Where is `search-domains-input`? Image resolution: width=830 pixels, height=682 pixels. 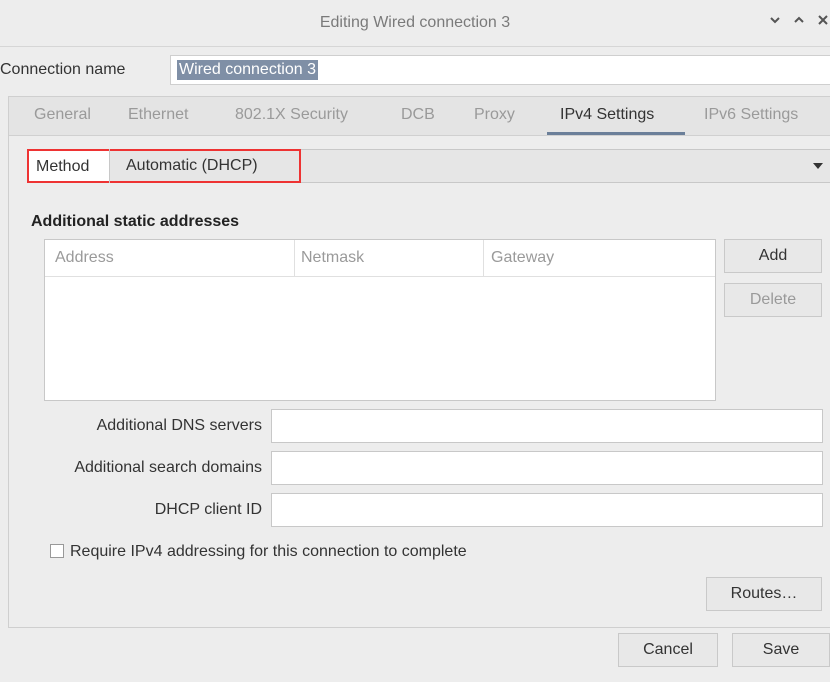
search-domains-input is located at coordinates (547, 468).